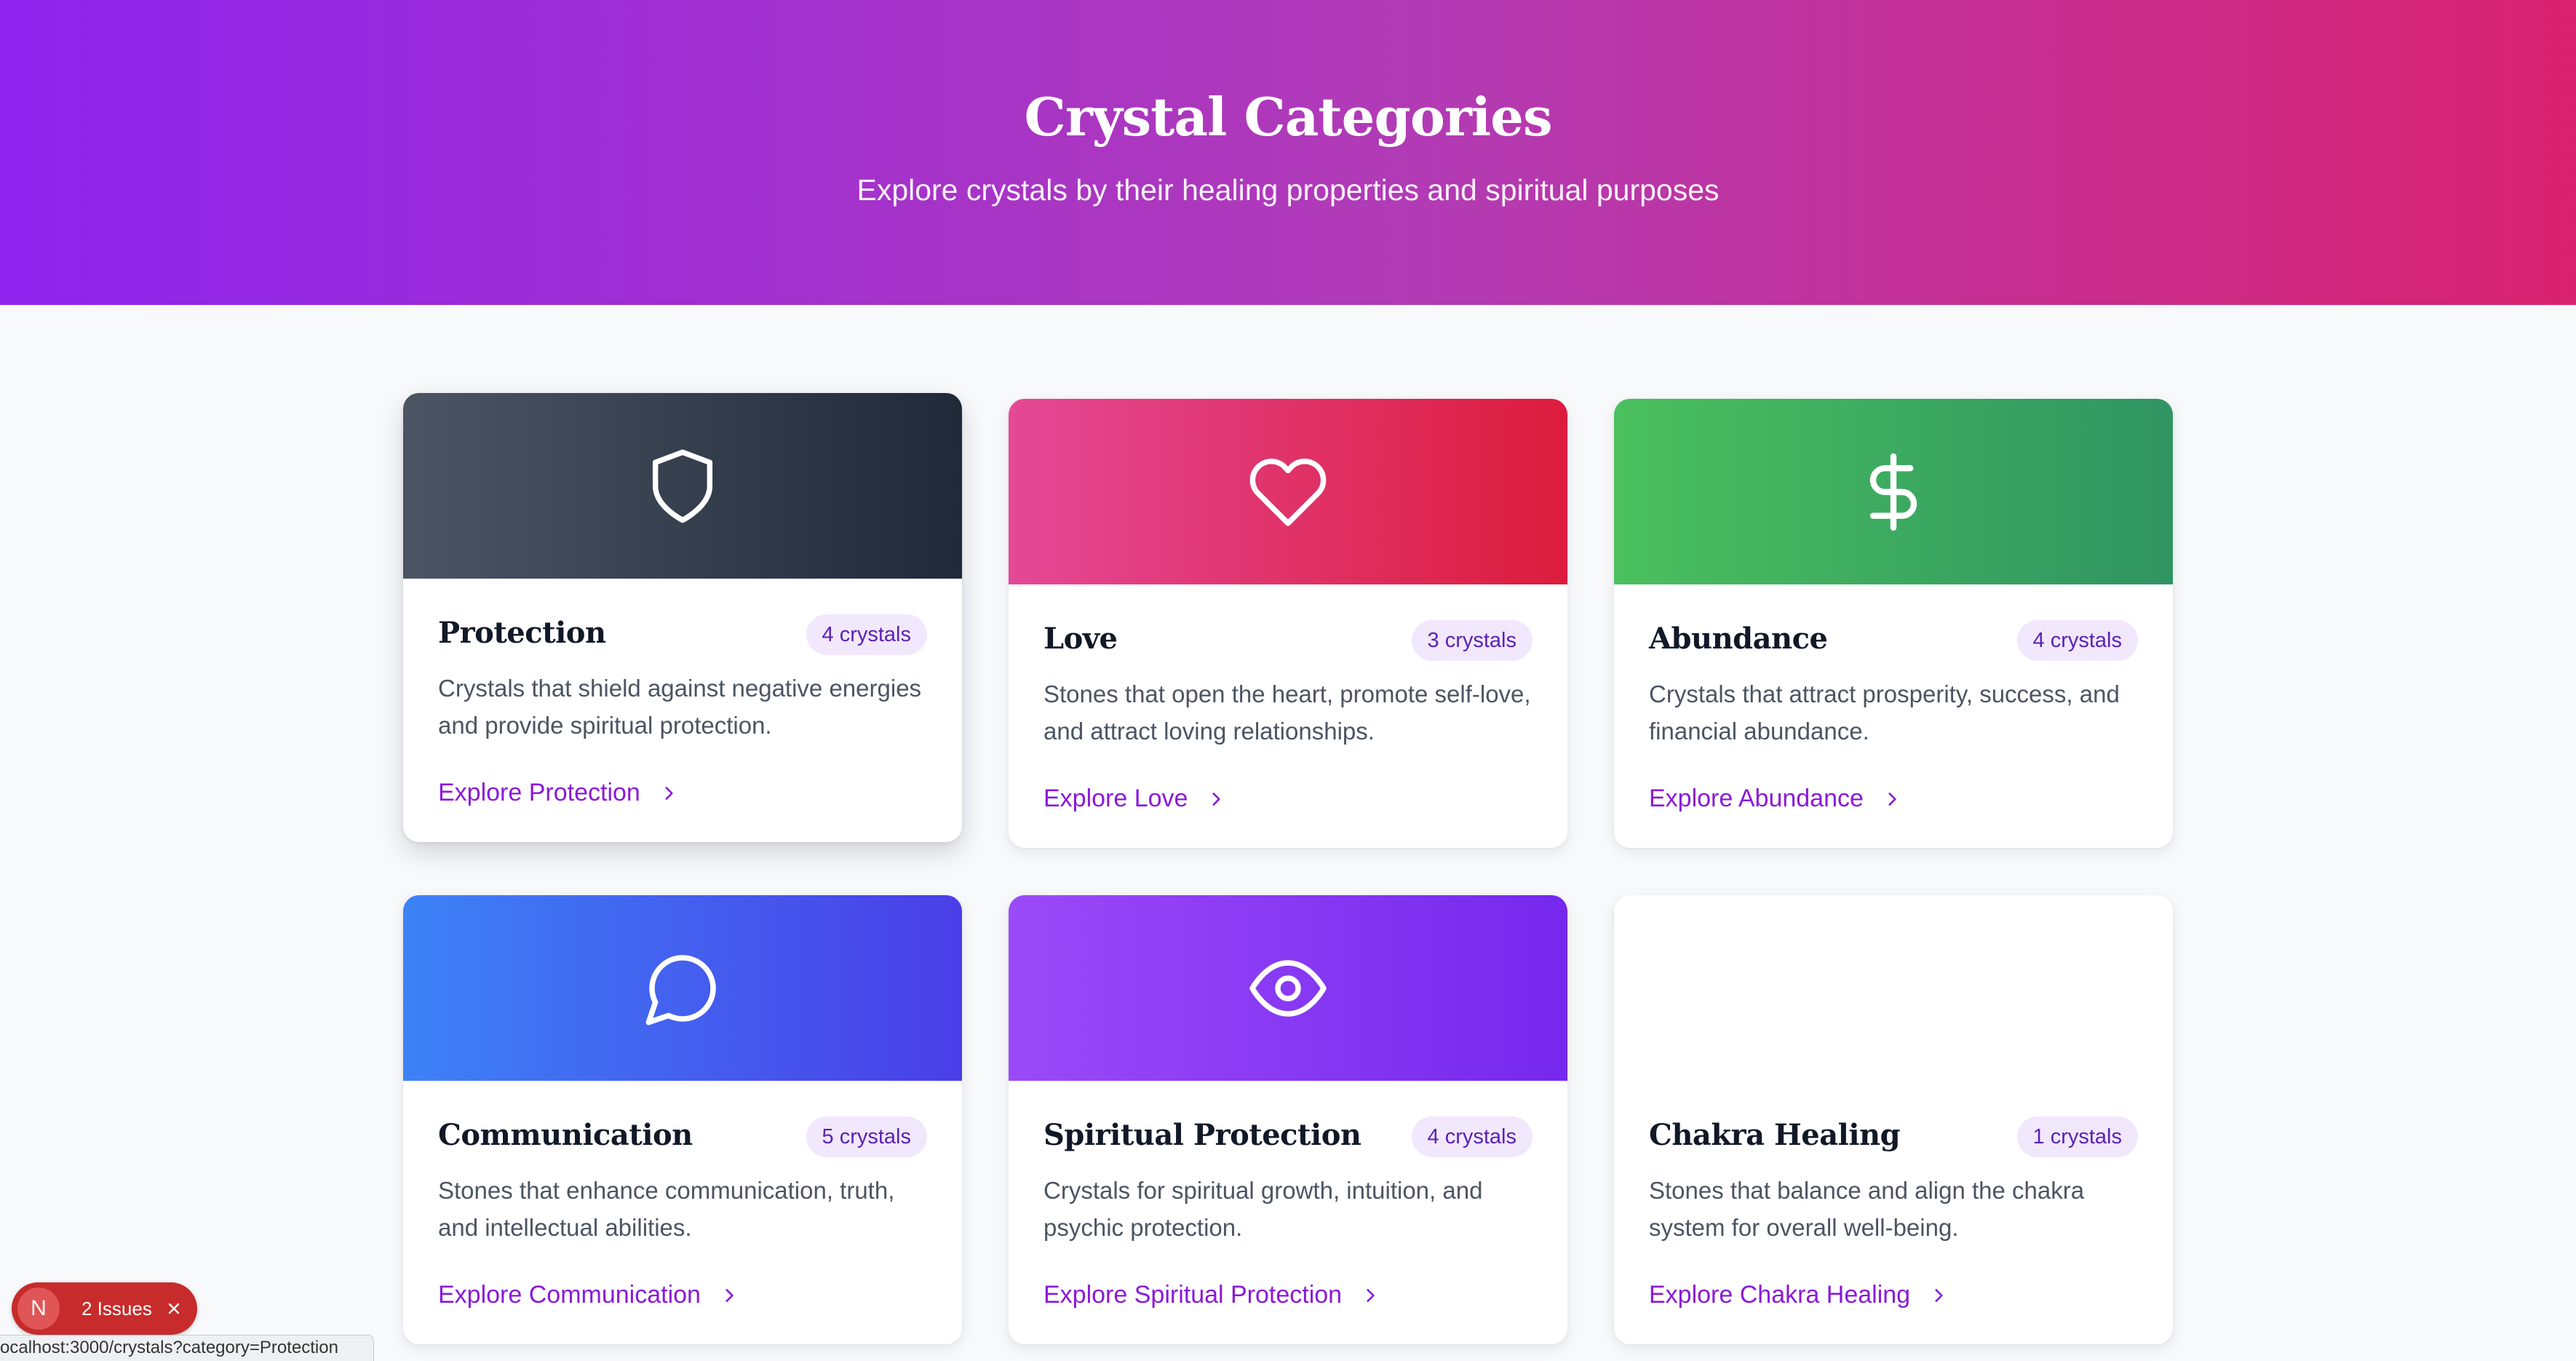  Describe the element at coordinates (2077, 1136) in the screenshot. I see `crystal-count-badge: 1 crystals` at that location.